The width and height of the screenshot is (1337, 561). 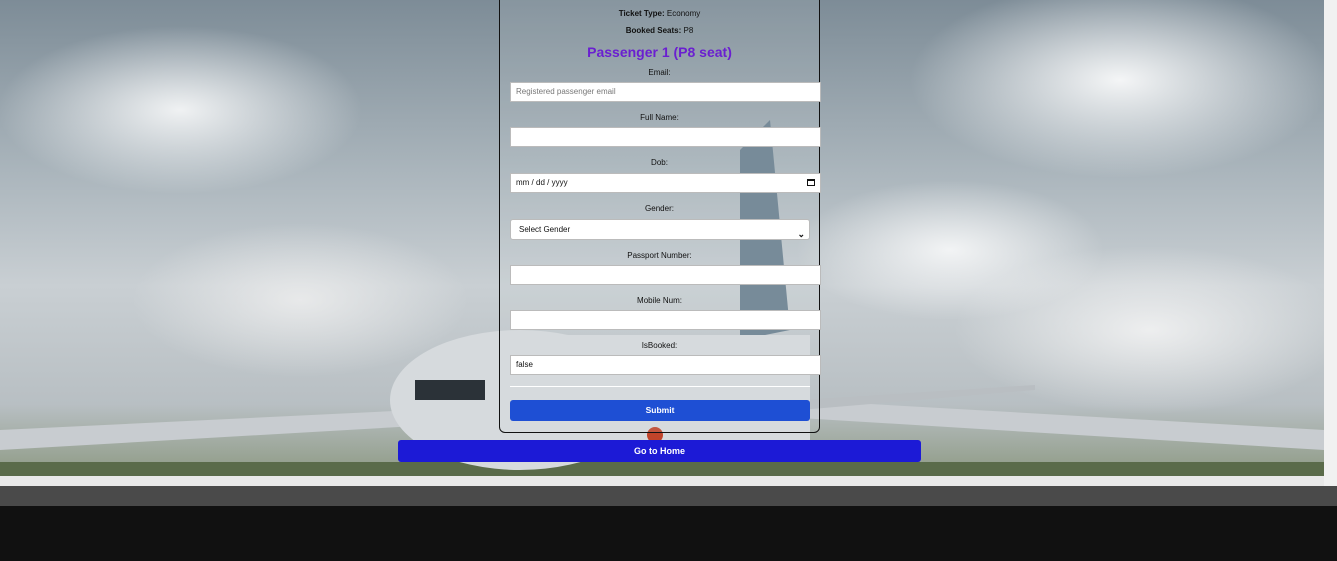 What do you see at coordinates (660, 386) in the screenshot?
I see `form-divider` at bounding box center [660, 386].